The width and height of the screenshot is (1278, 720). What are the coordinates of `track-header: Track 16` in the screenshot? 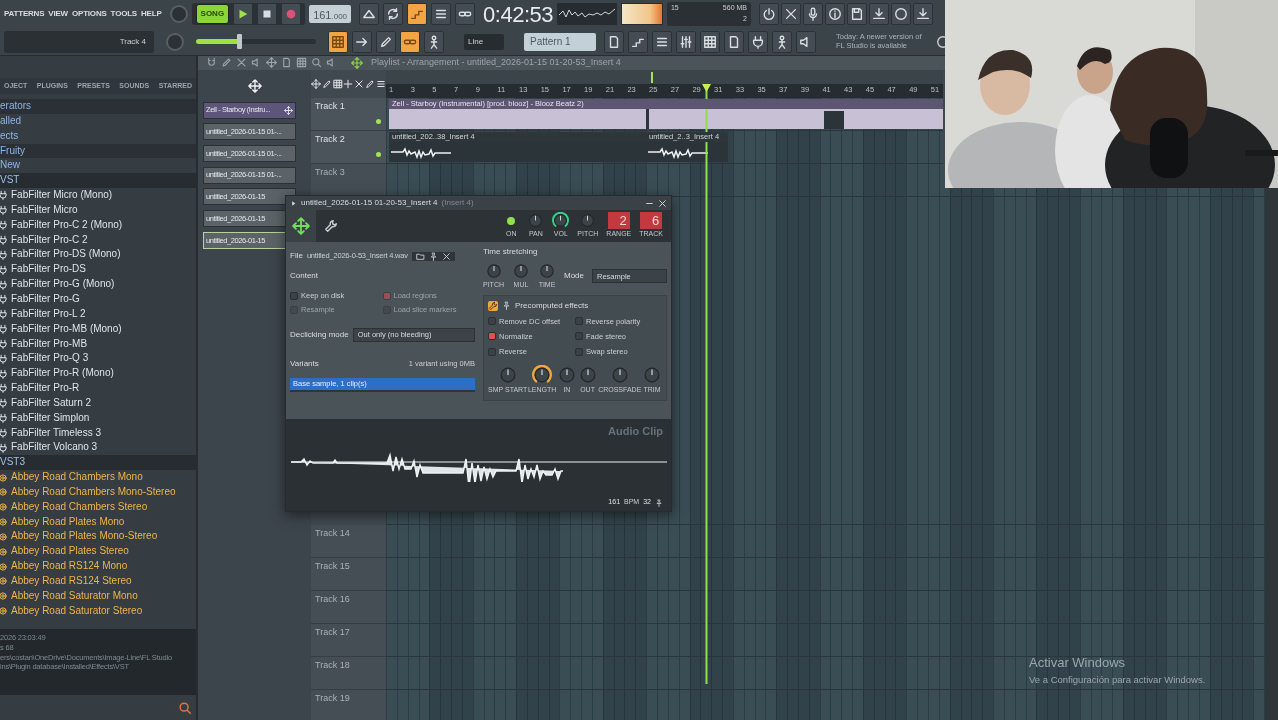 It's located at (348, 607).